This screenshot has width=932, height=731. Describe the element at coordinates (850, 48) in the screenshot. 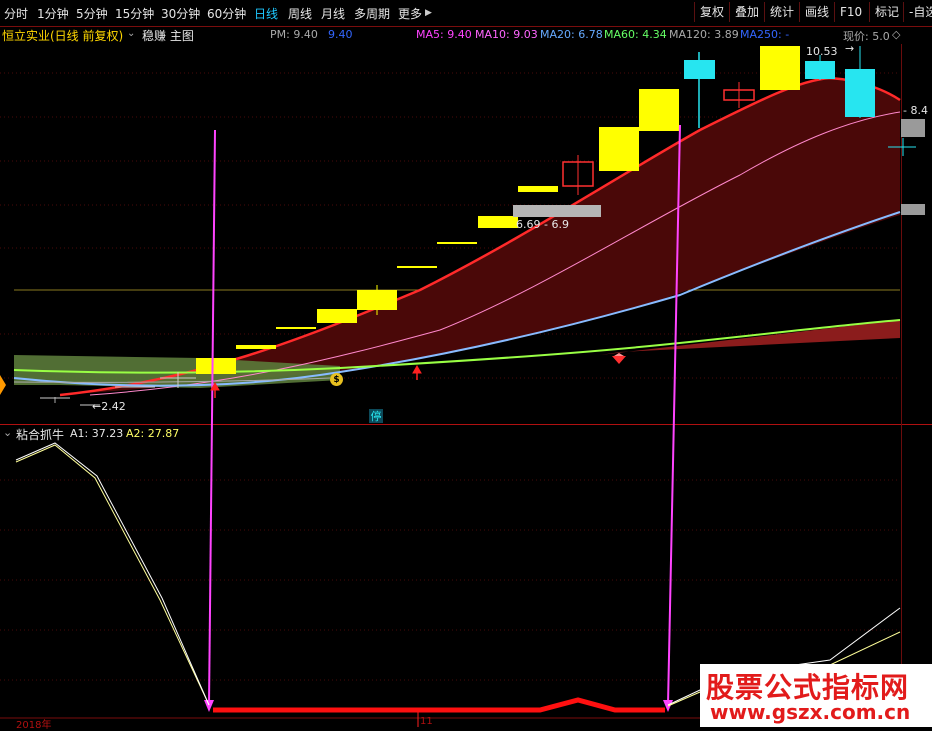

I see `high-arrow-icon: →` at that location.